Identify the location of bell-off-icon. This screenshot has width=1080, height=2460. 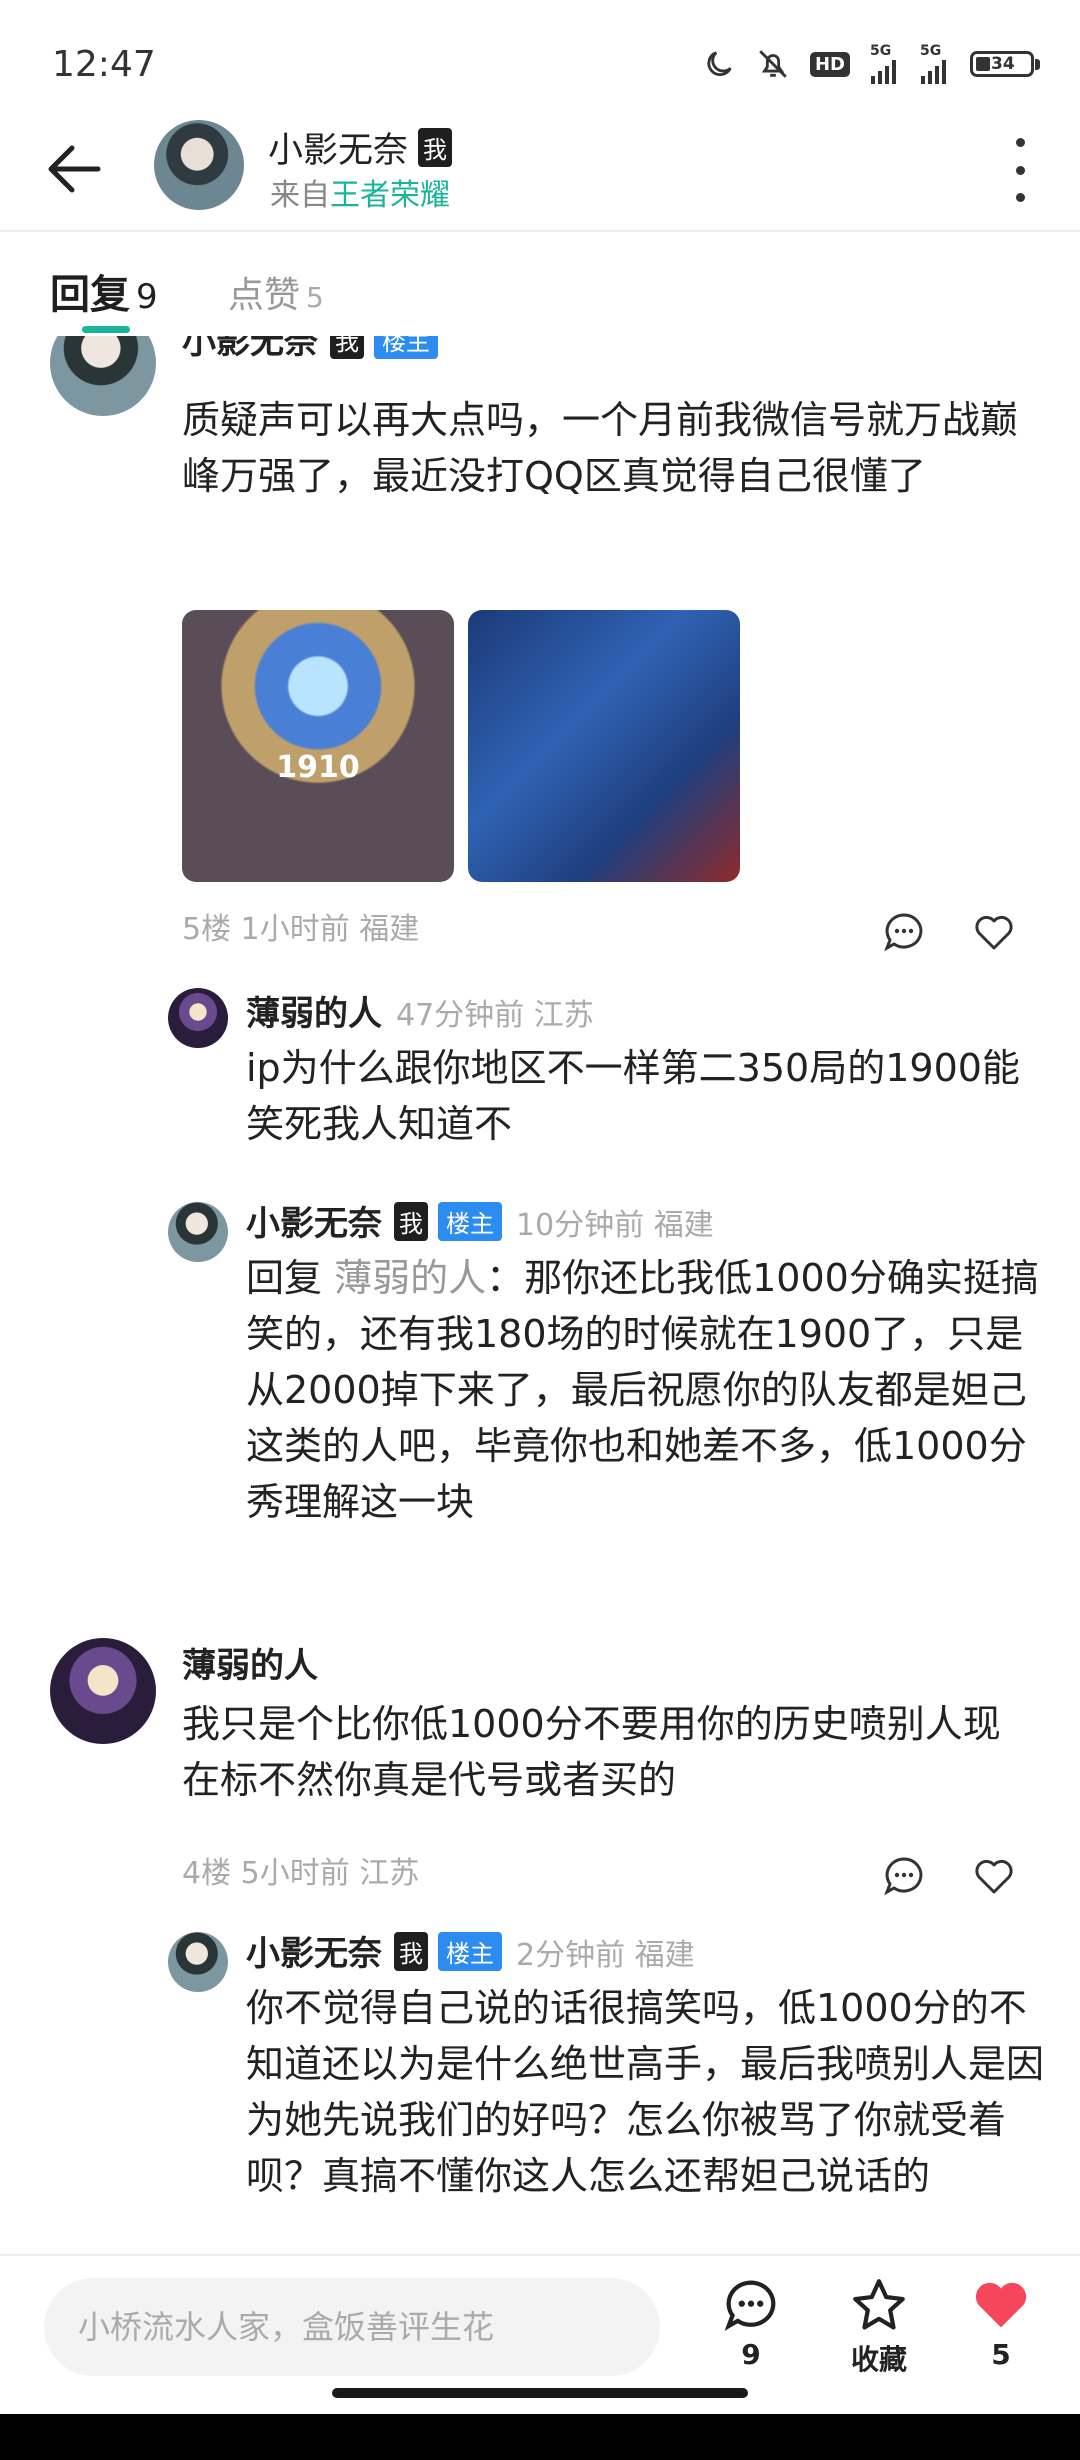
(773, 64).